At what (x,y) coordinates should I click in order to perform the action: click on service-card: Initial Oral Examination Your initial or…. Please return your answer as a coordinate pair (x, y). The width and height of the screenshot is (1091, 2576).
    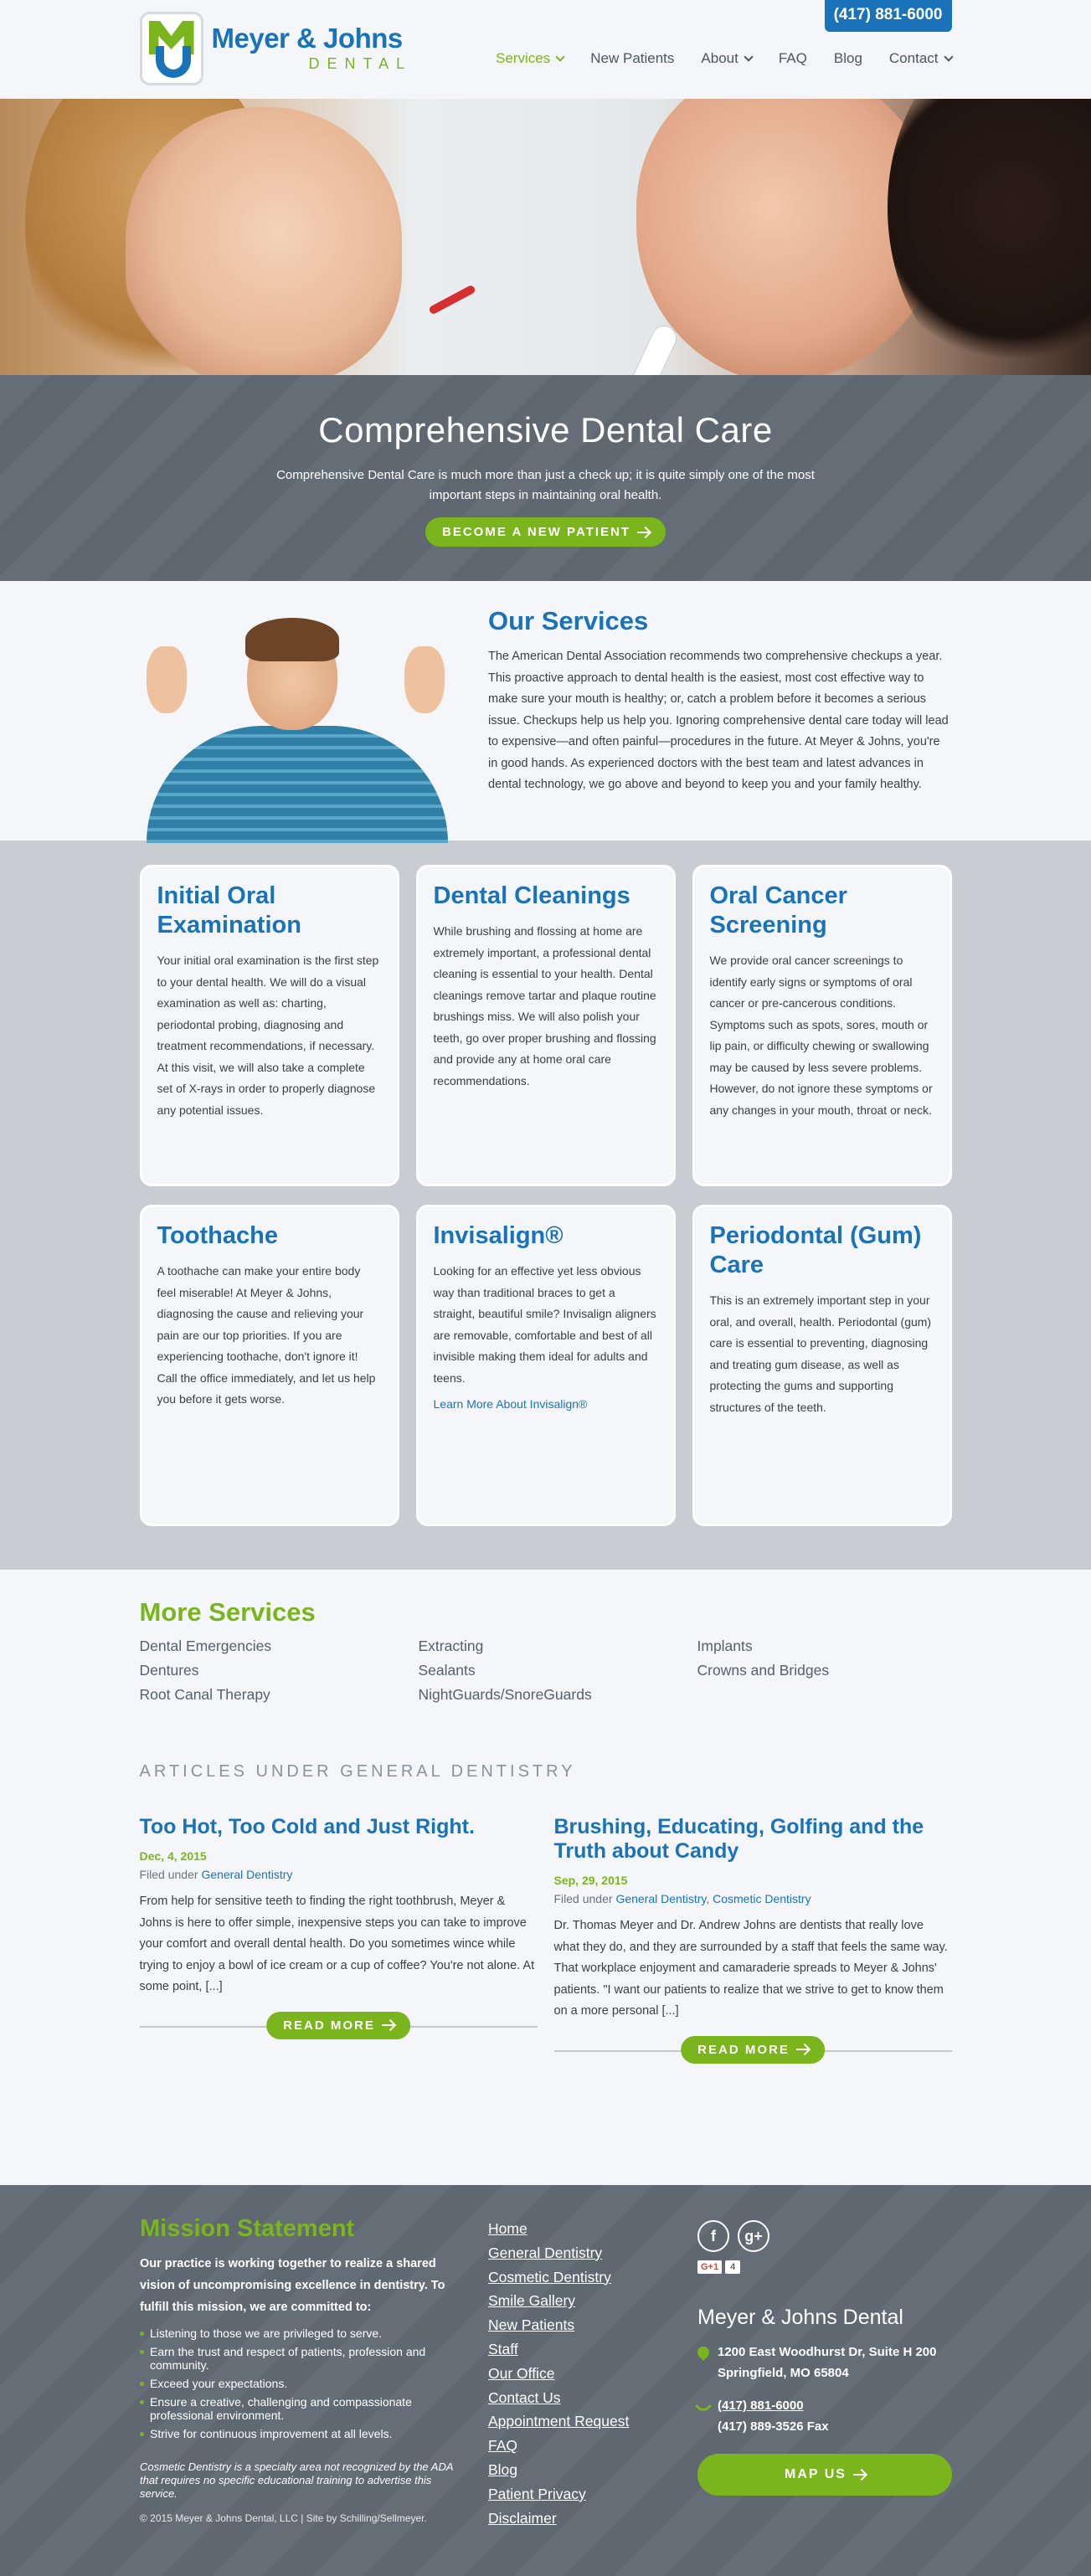
    Looking at the image, I should click on (269, 1025).